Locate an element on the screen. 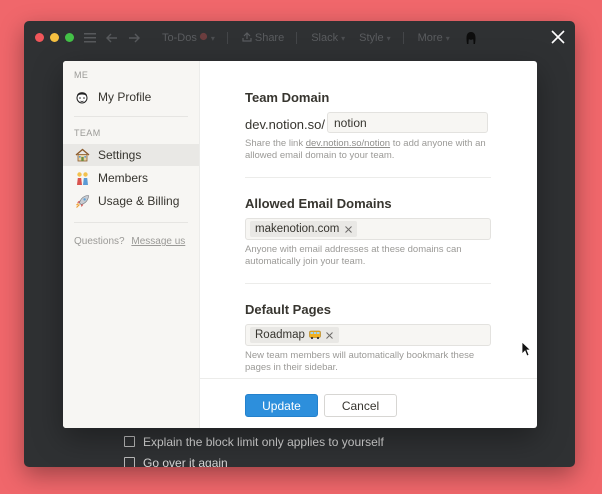 The width and height of the screenshot is (602, 494). close-window-button is located at coordinates (39, 37).